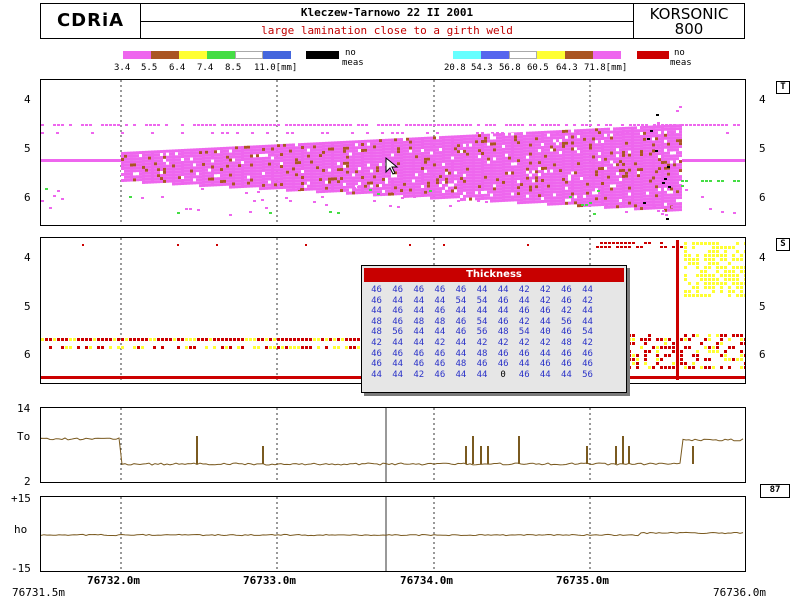 The image size is (800, 600). I want to click on thickness-cell: 44, so click(419, 300).